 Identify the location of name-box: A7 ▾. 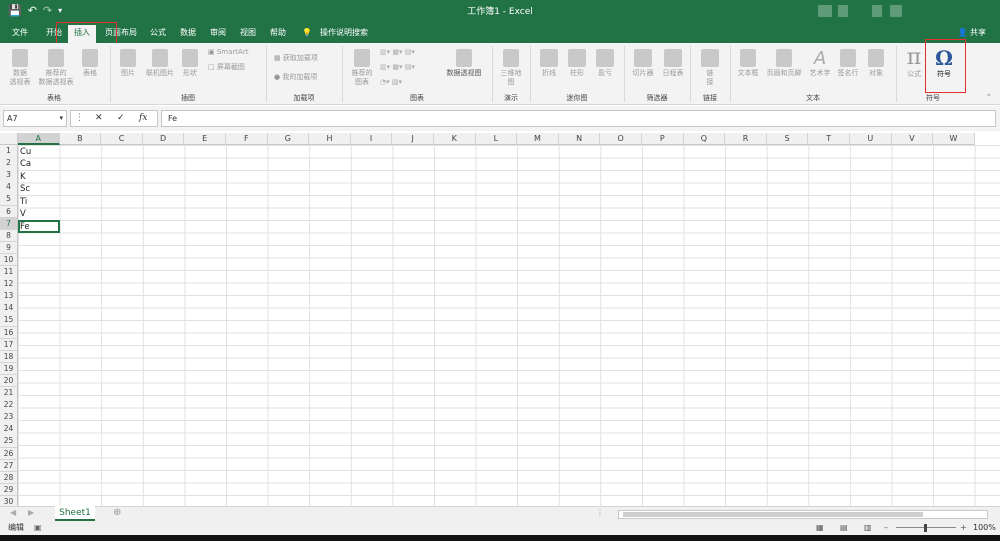
(35, 118).